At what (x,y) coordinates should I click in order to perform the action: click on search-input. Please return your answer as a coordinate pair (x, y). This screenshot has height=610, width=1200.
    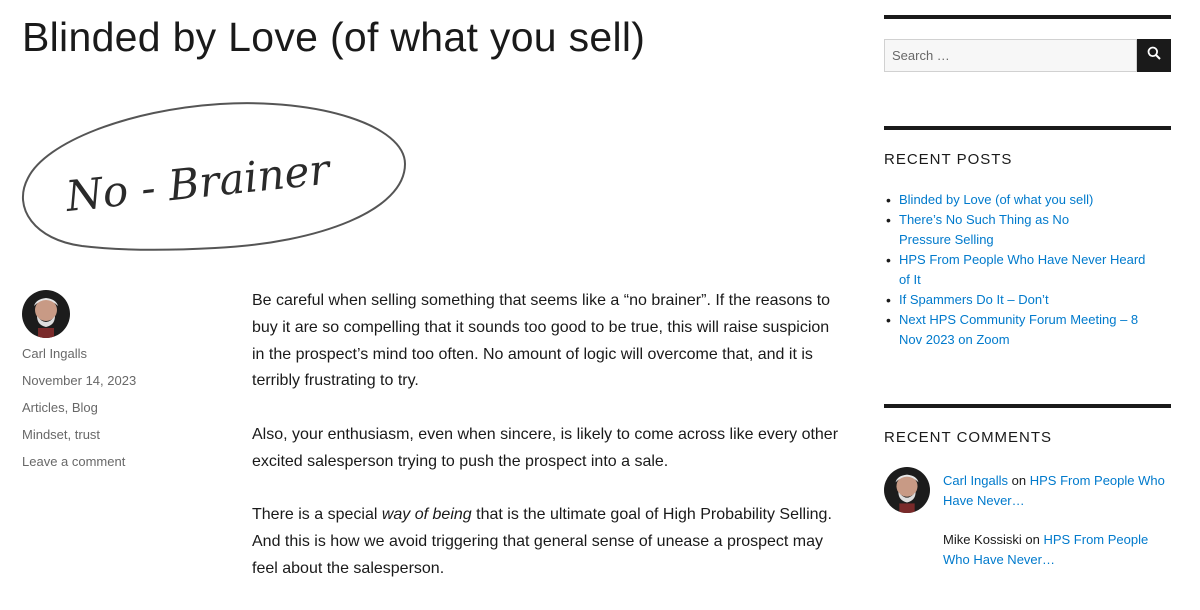
    Looking at the image, I should click on (1010, 55).